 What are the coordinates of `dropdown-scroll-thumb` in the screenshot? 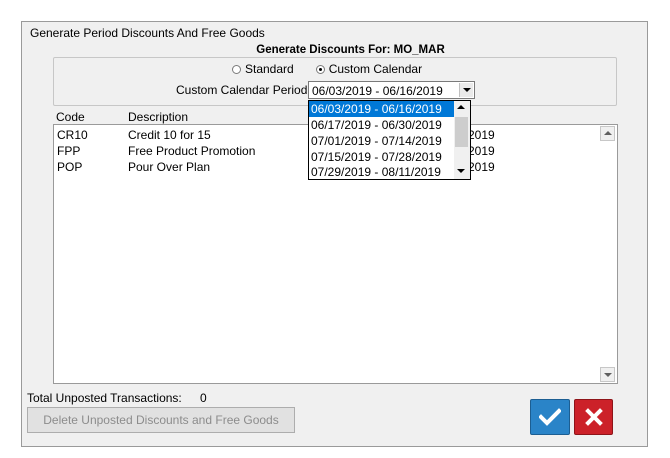 It's located at (461, 132).